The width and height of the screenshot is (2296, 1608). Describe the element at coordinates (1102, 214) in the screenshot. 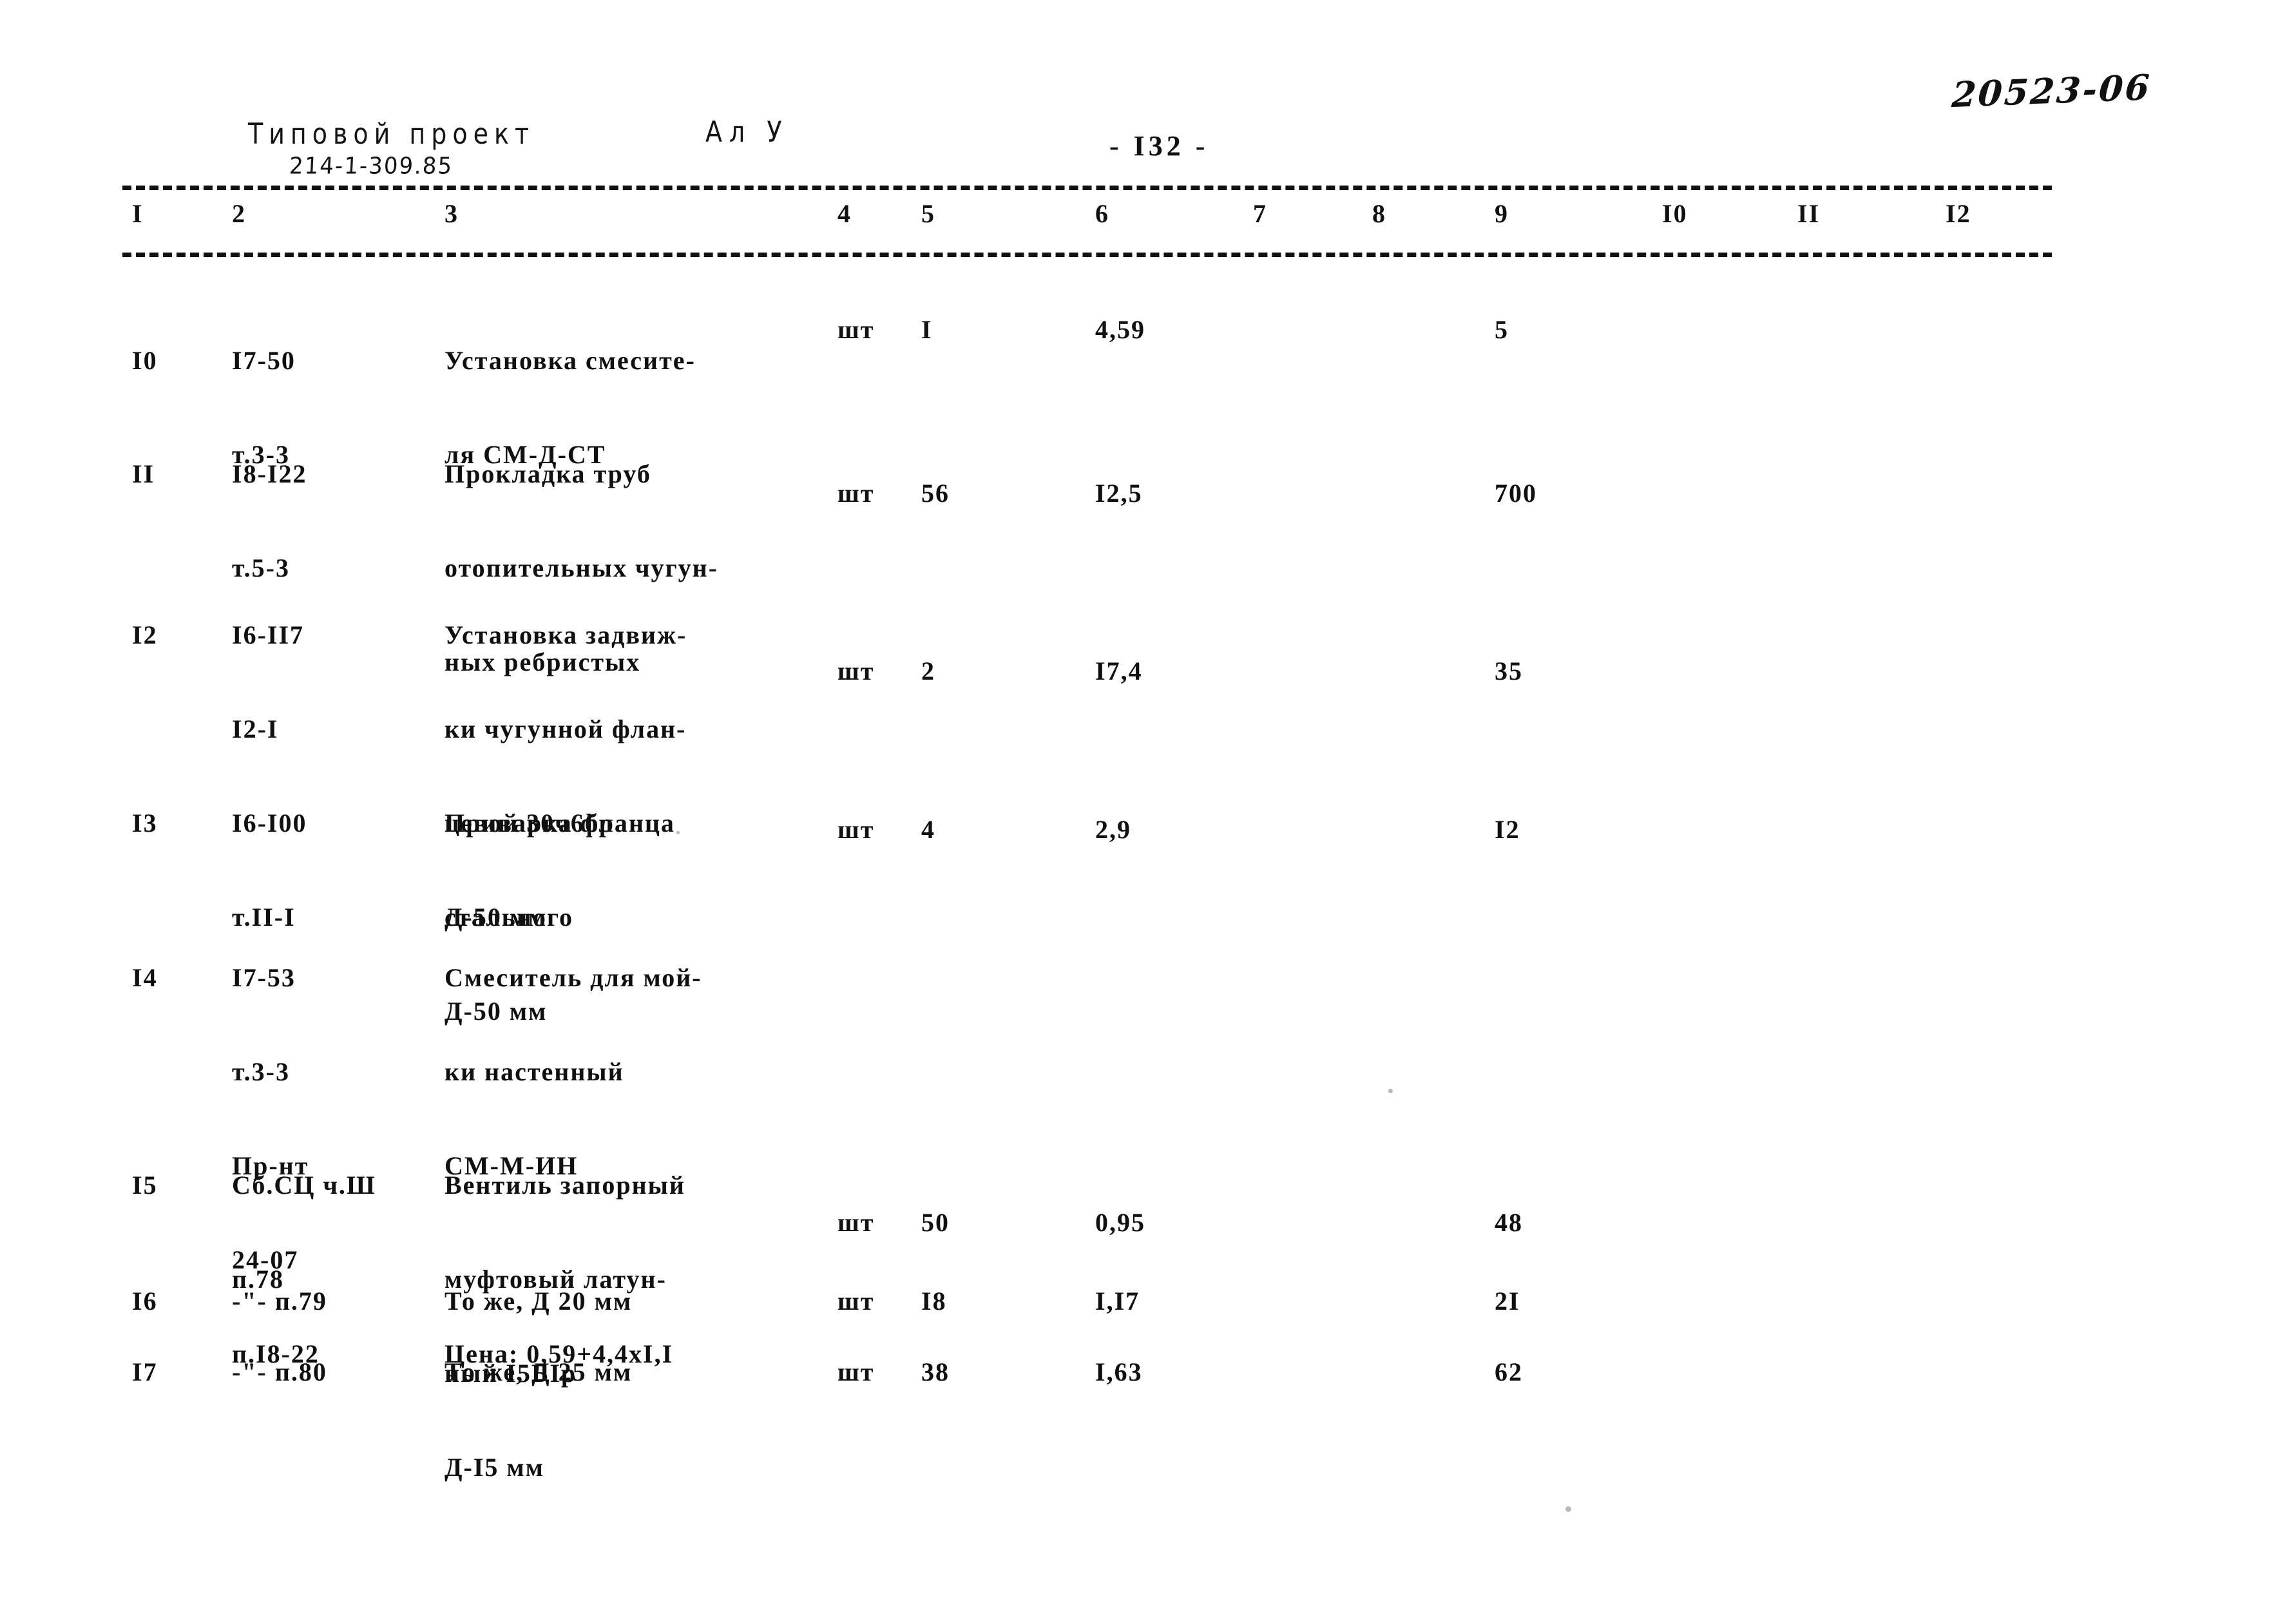

I see `column-header-6: 6` at that location.